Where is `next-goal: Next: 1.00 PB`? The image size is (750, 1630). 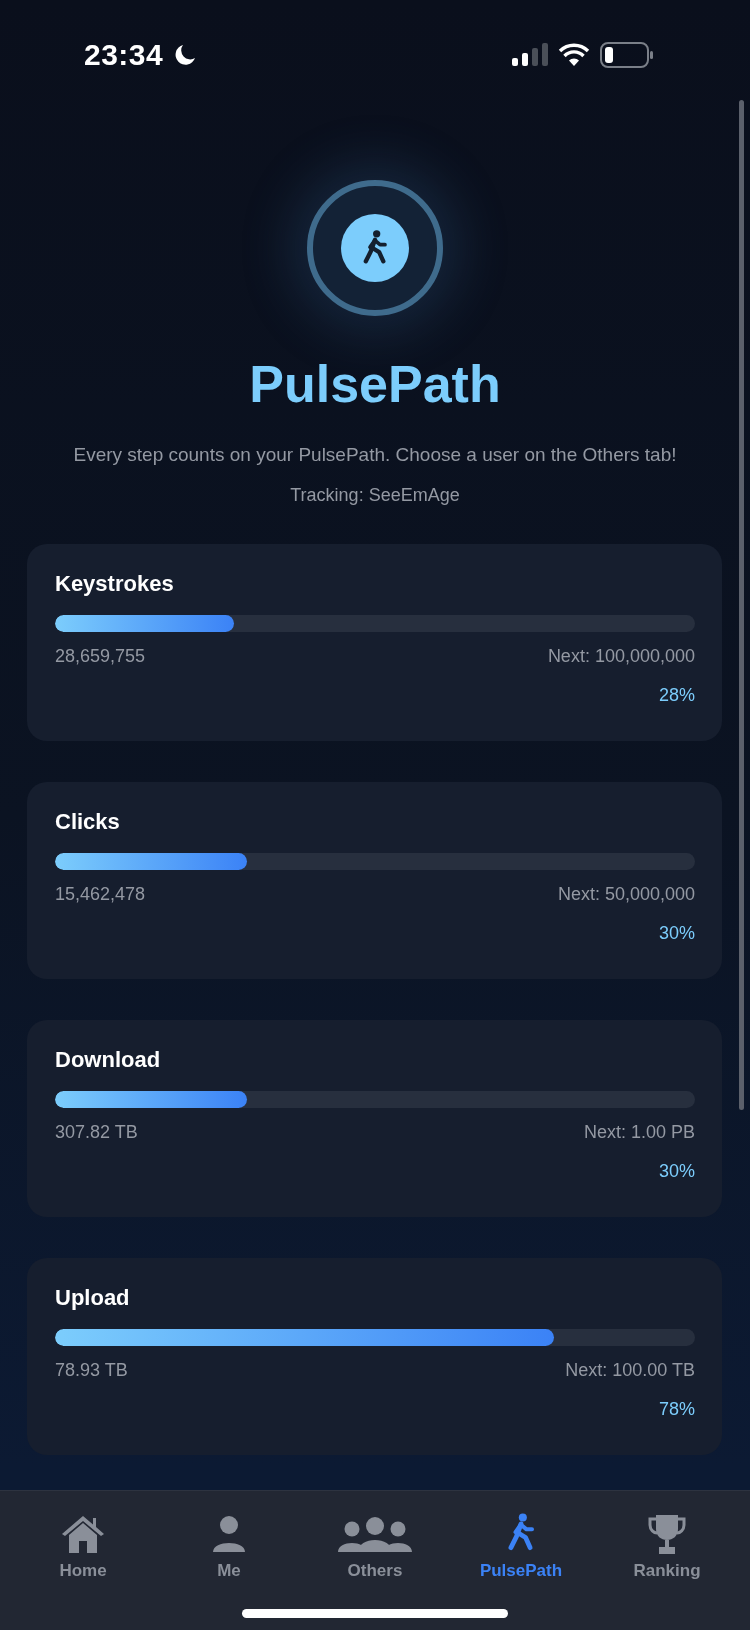
next-goal: Next: 1.00 PB is located at coordinates (639, 1132).